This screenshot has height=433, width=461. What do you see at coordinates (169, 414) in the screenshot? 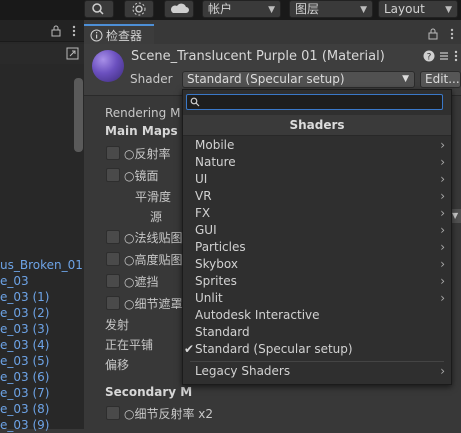
I see `detail-albedo-label: ○细节反射率 x2` at bounding box center [169, 414].